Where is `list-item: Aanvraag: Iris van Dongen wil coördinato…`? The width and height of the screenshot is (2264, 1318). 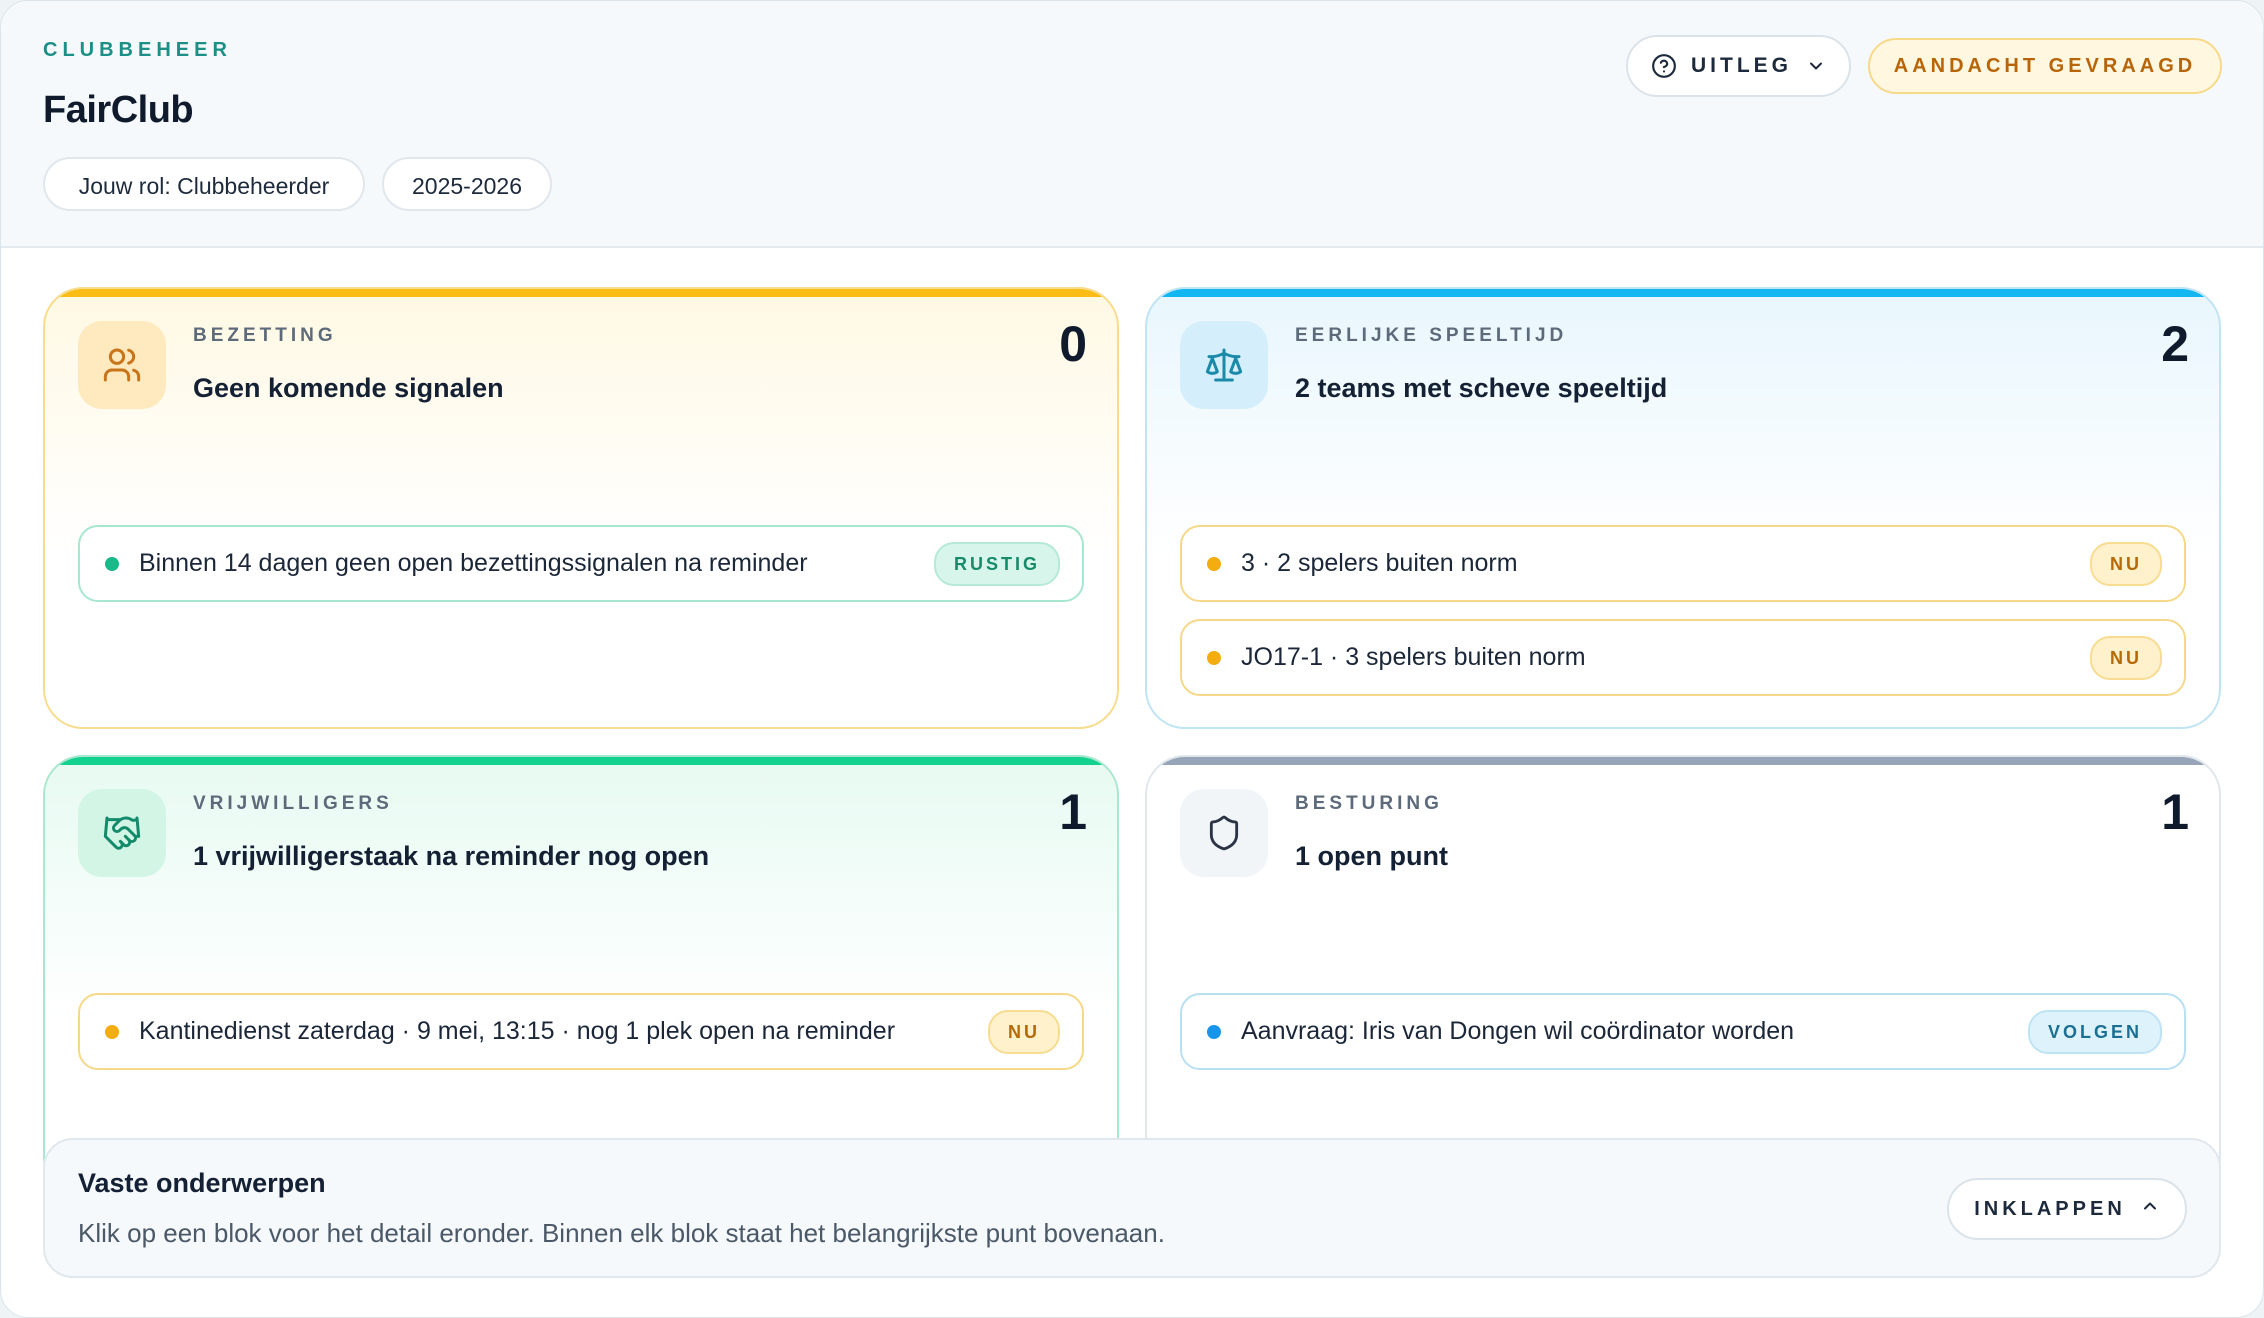
list-item: Aanvraag: Iris van Dongen wil coördinato… is located at coordinates (1683, 1031).